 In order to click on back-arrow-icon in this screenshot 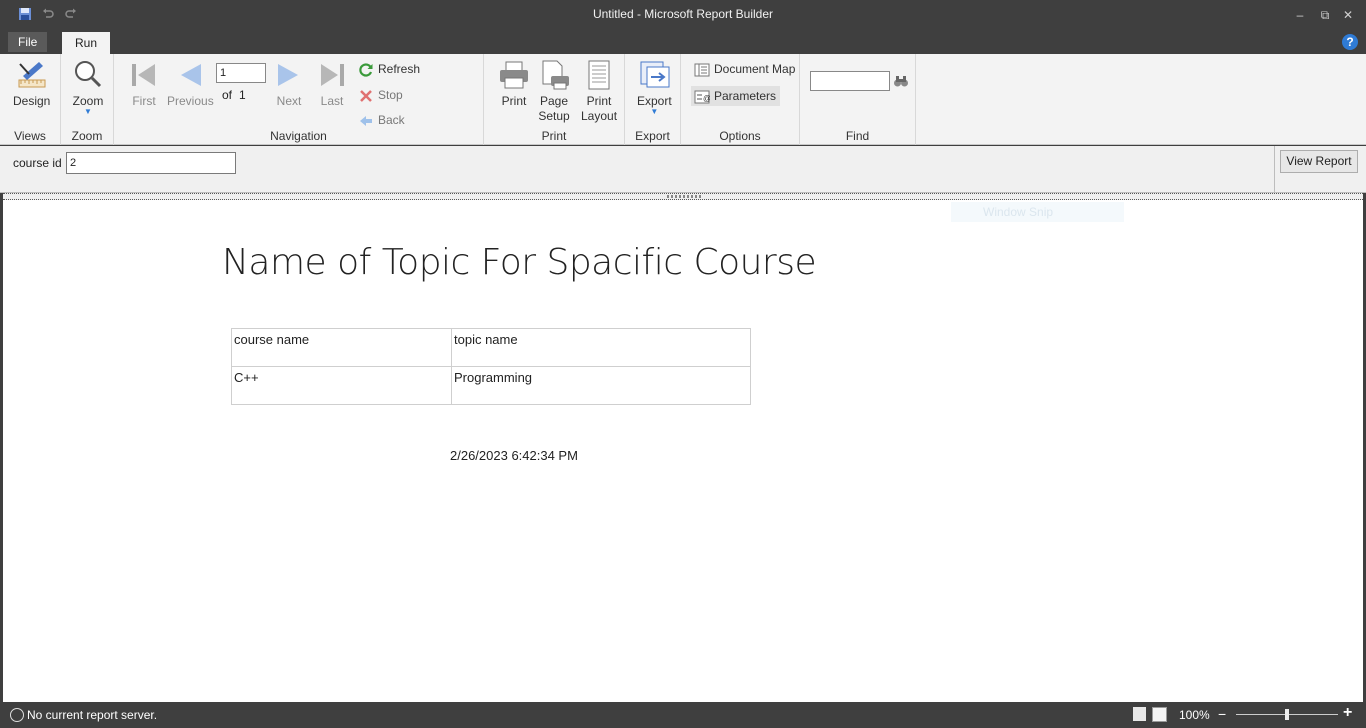, I will do `click(366, 120)`.